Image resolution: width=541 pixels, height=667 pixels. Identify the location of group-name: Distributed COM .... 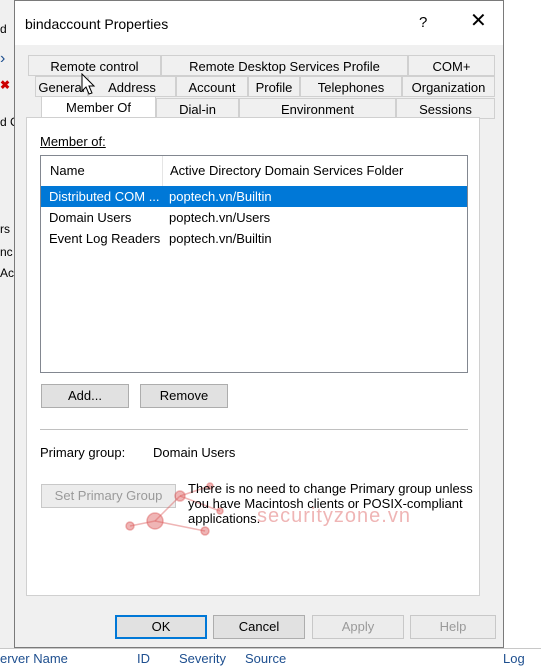
(104, 196).